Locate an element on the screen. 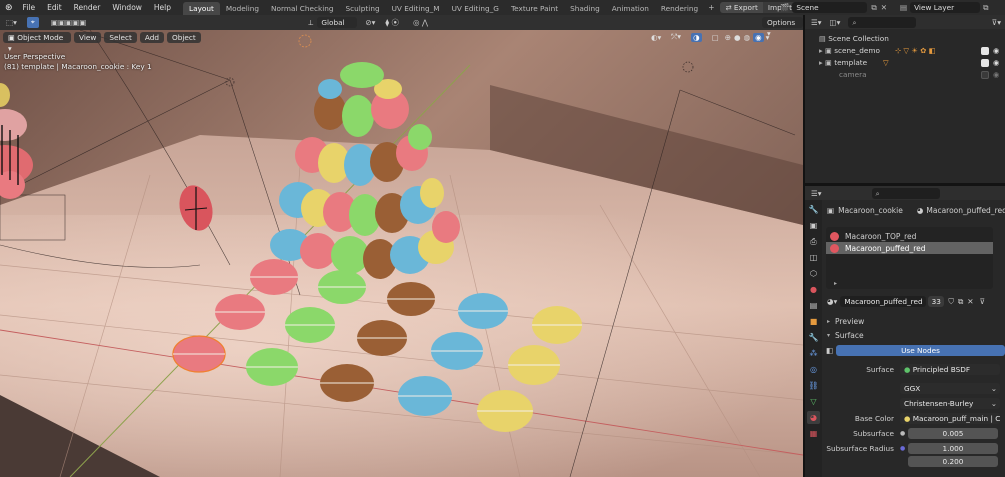 The width and height of the screenshot is (1005, 477). use-nodes-button: Use Nodes is located at coordinates (920, 350).